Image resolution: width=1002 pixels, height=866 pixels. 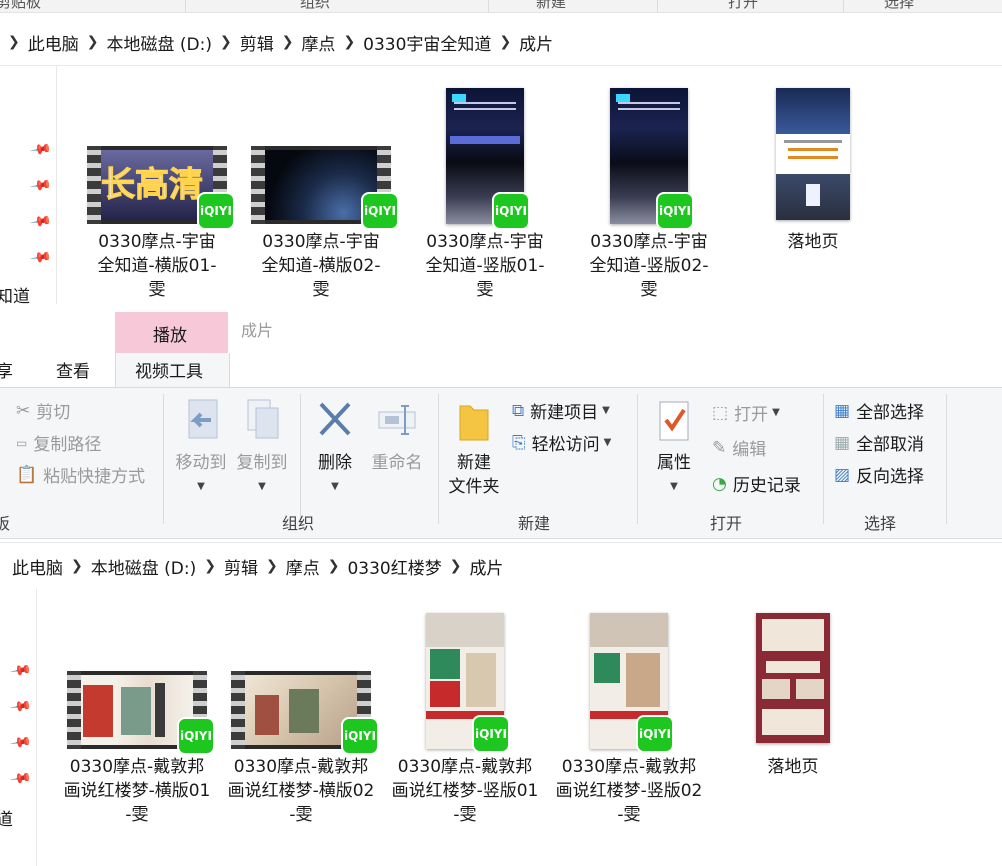 I want to click on select-all-icon: ▦, so click(x=842, y=410).